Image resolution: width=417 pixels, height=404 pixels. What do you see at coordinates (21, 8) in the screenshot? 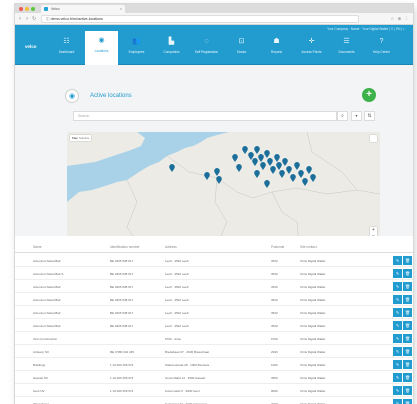
I see `close-window-icon` at bounding box center [21, 8].